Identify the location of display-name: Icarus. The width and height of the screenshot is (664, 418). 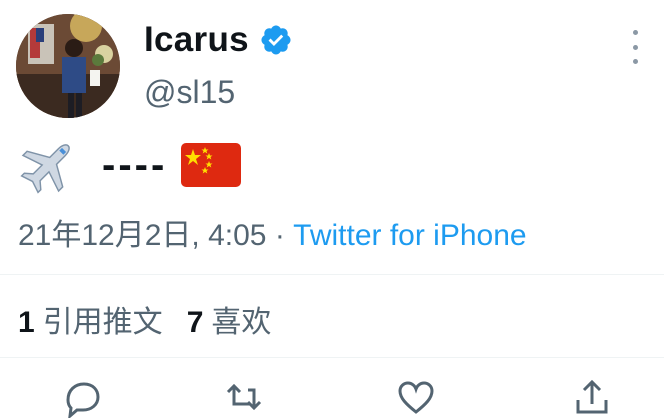
(196, 40).